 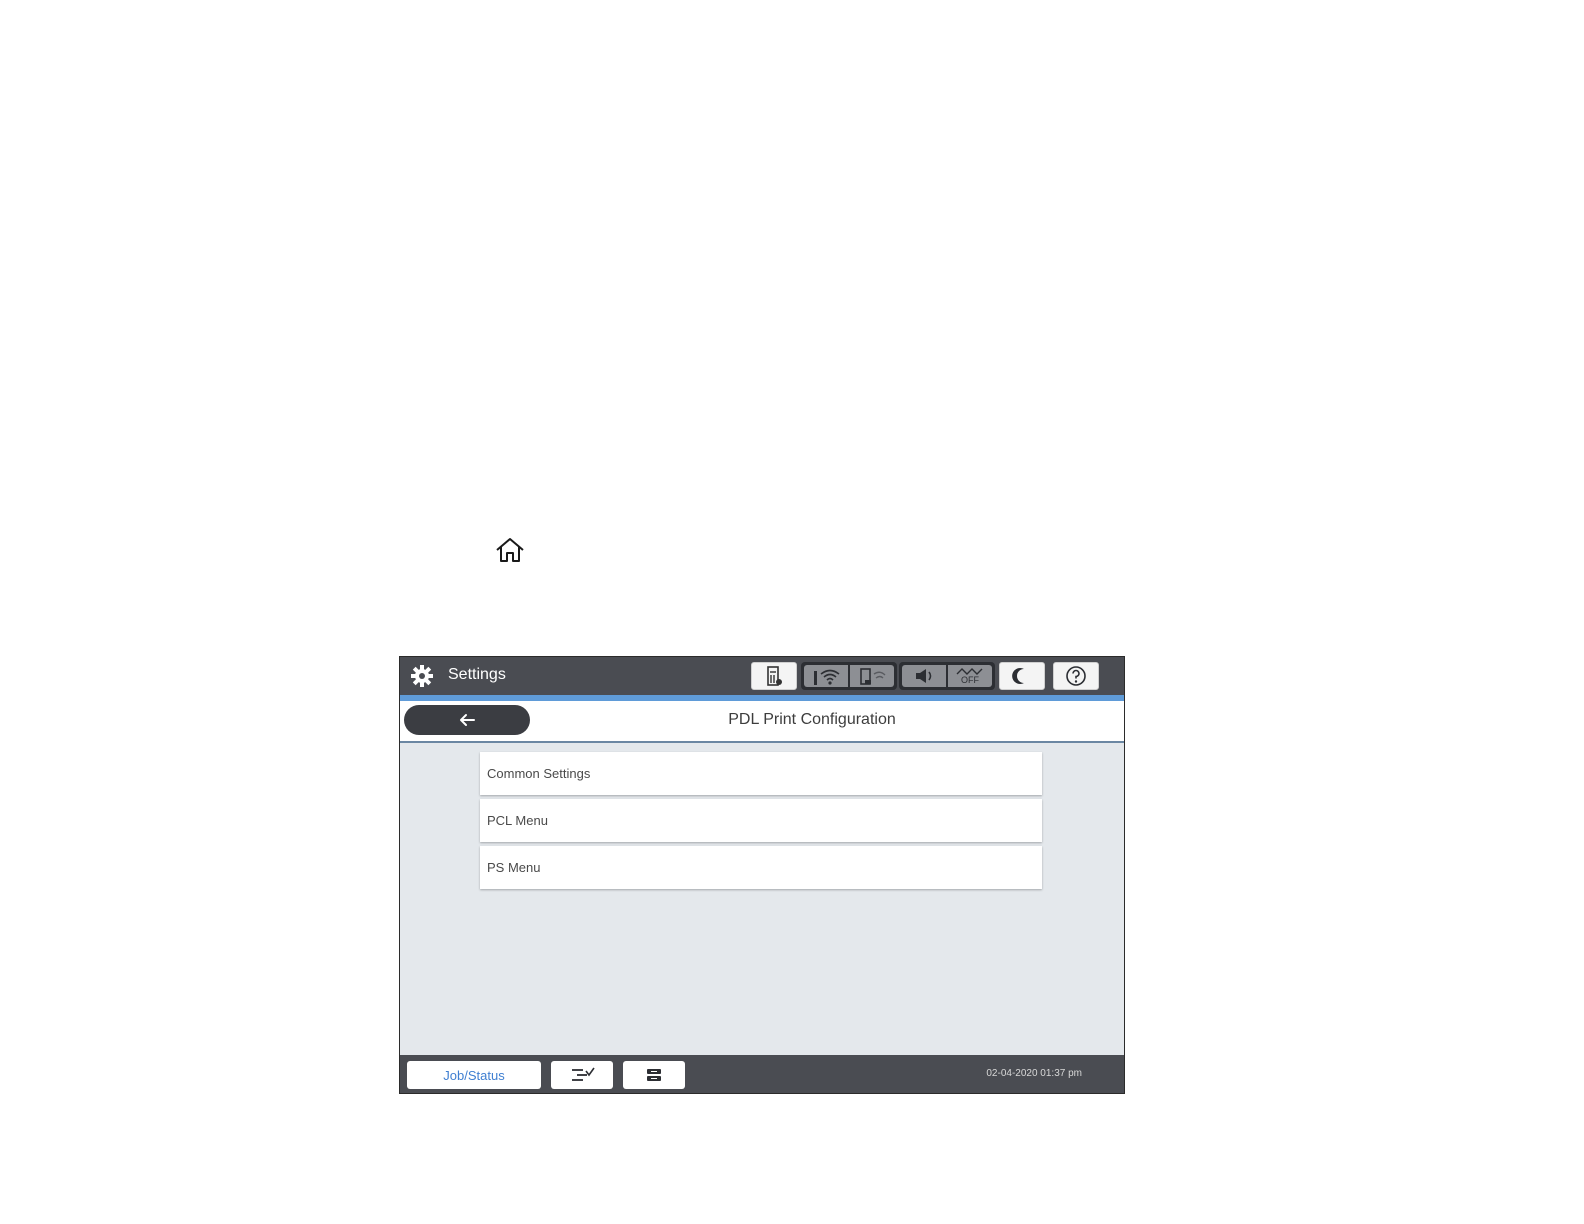 What do you see at coordinates (422, 676) in the screenshot?
I see `gear-icon` at bounding box center [422, 676].